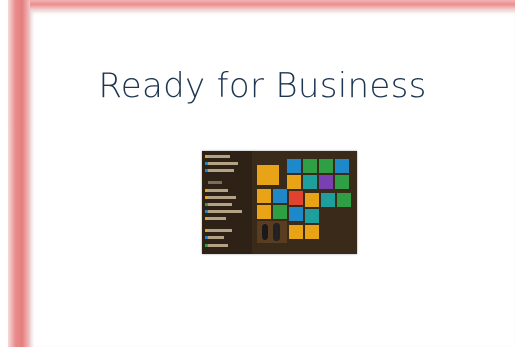 The height and width of the screenshot is (347, 515). Describe the element at coordinates (227, 202) in the screenshot. I see `start-menu-app-list` at that location.